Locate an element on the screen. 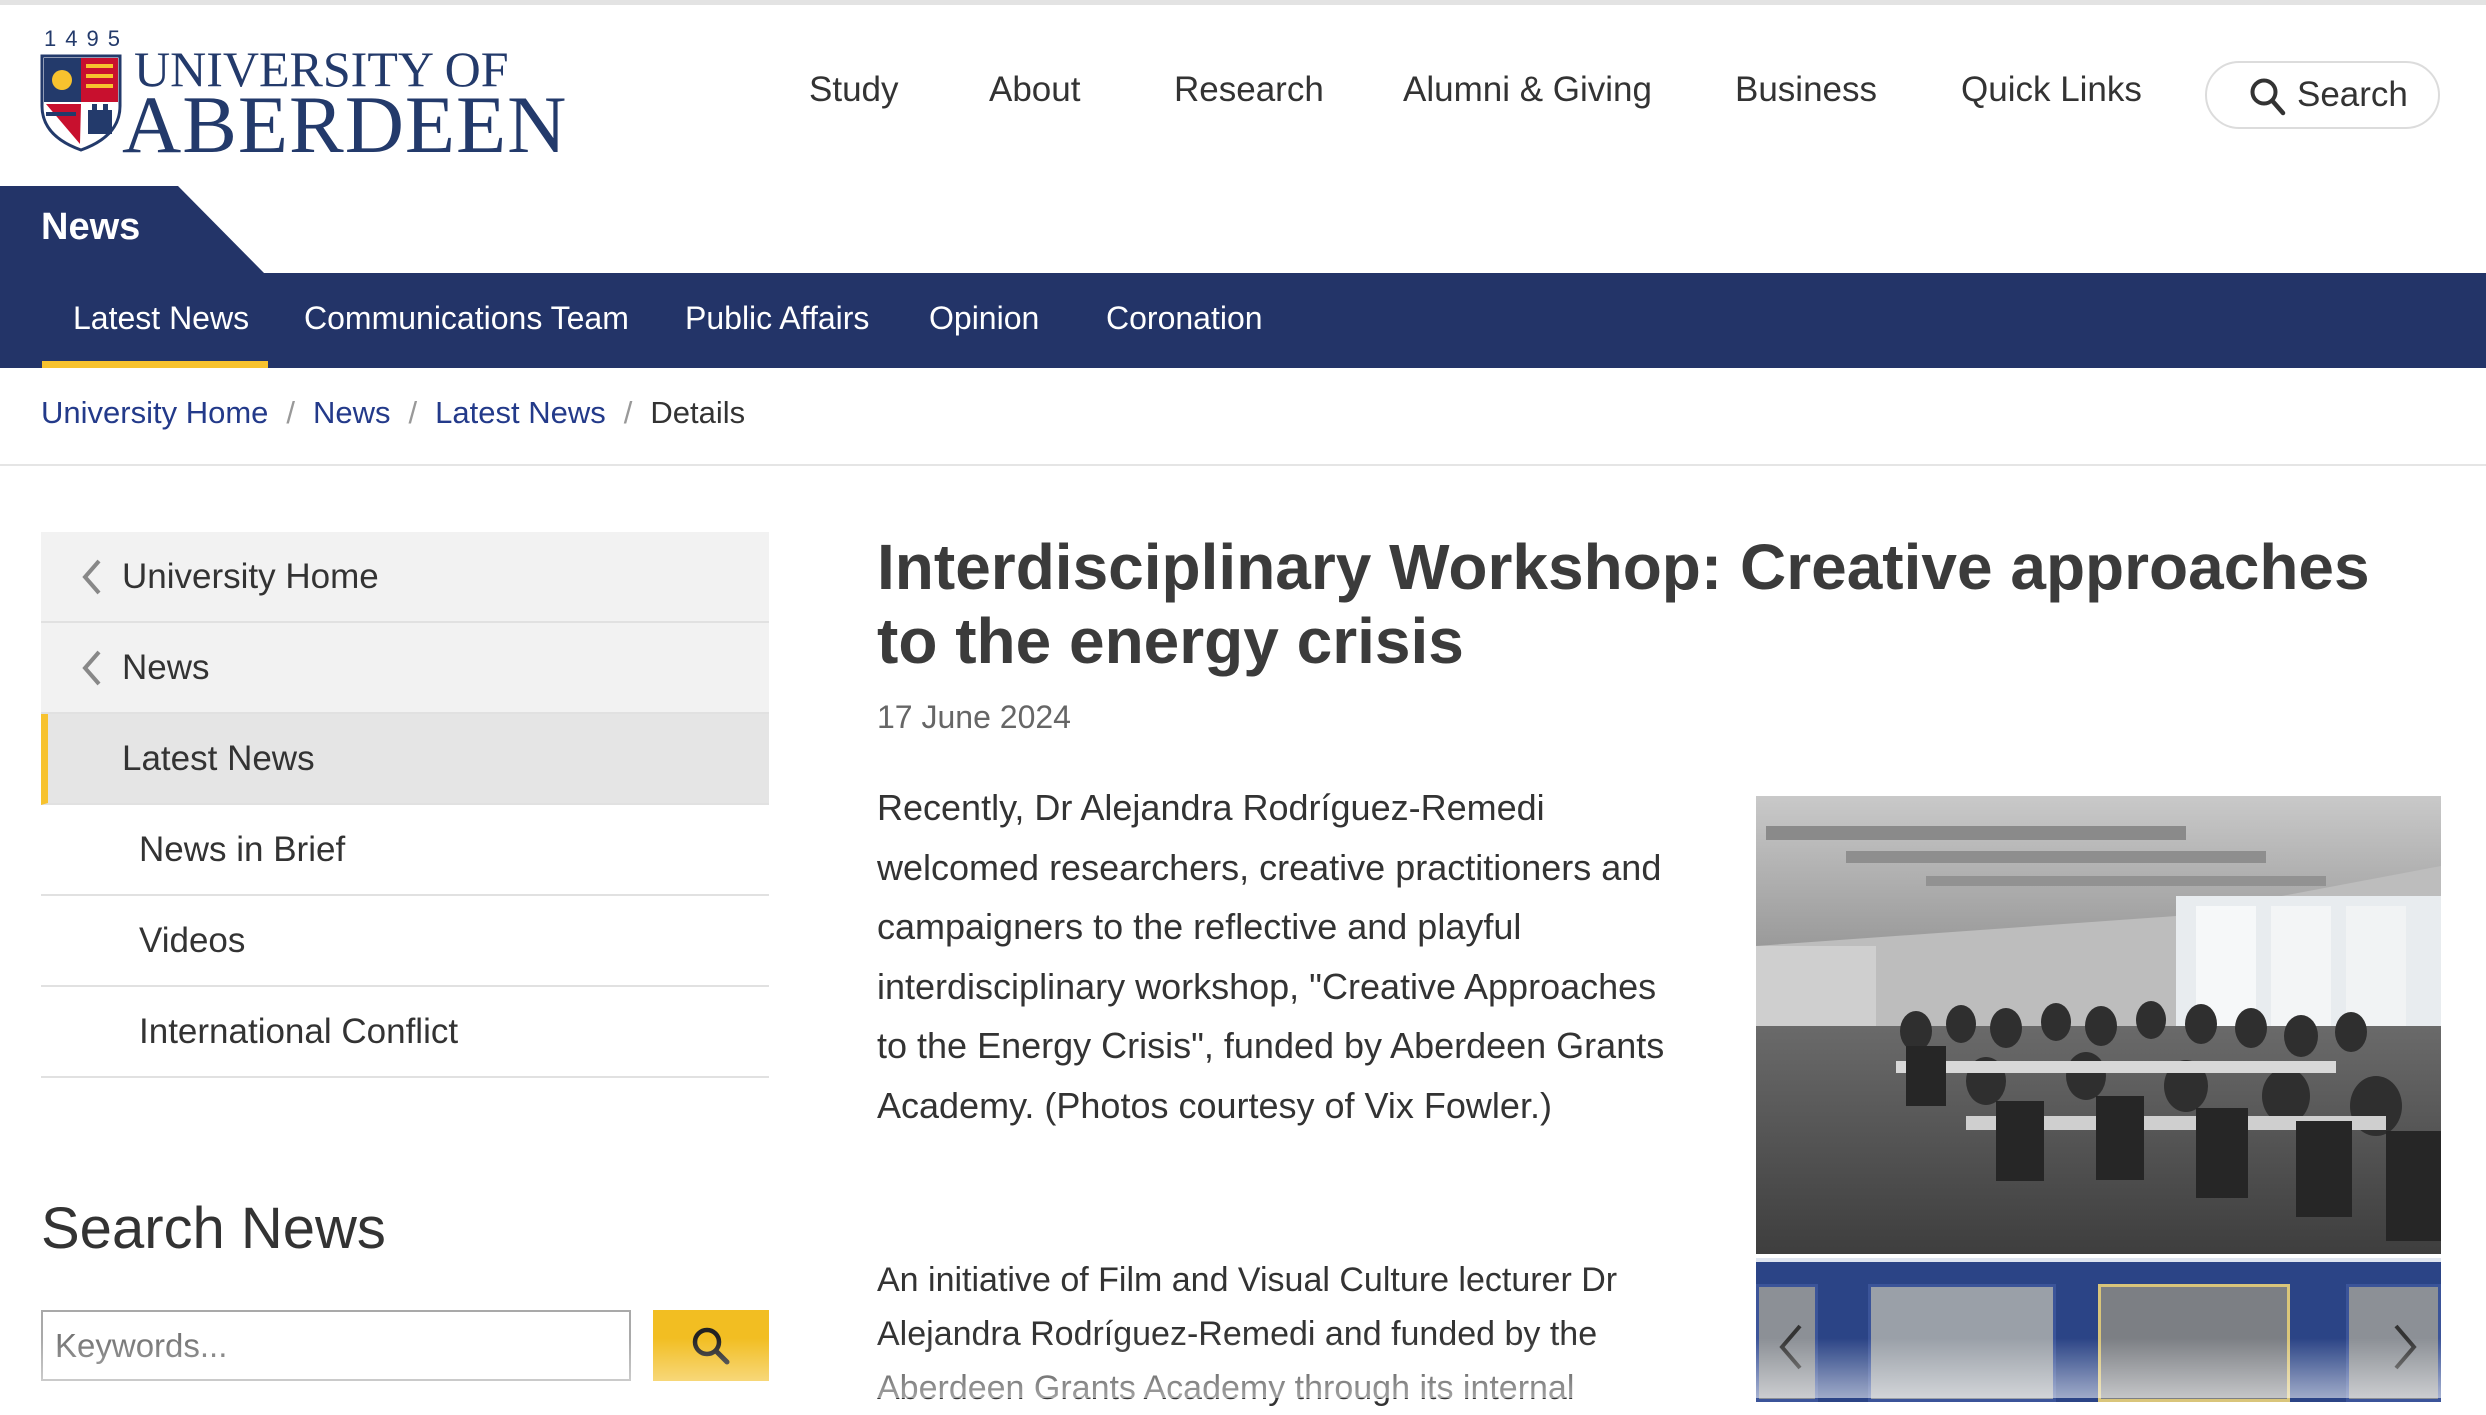 The image size is (2486, 1415). side-nav-label: International Conflict is located at coordinates (299, 1031).